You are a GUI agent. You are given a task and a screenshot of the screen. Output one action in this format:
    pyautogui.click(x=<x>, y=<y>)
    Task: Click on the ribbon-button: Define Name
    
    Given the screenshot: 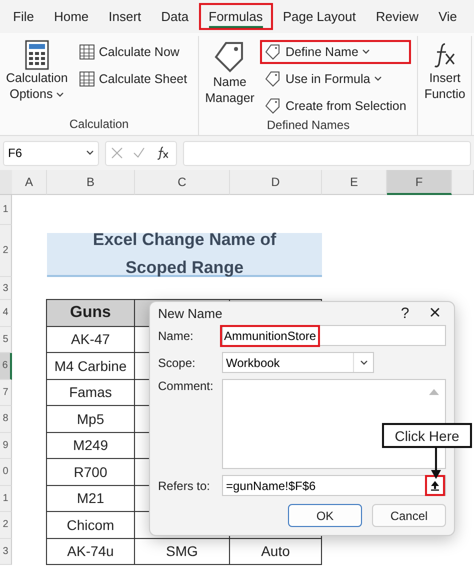 What is the action you would take?
    pyautogui.click(x=336, y=52)
    